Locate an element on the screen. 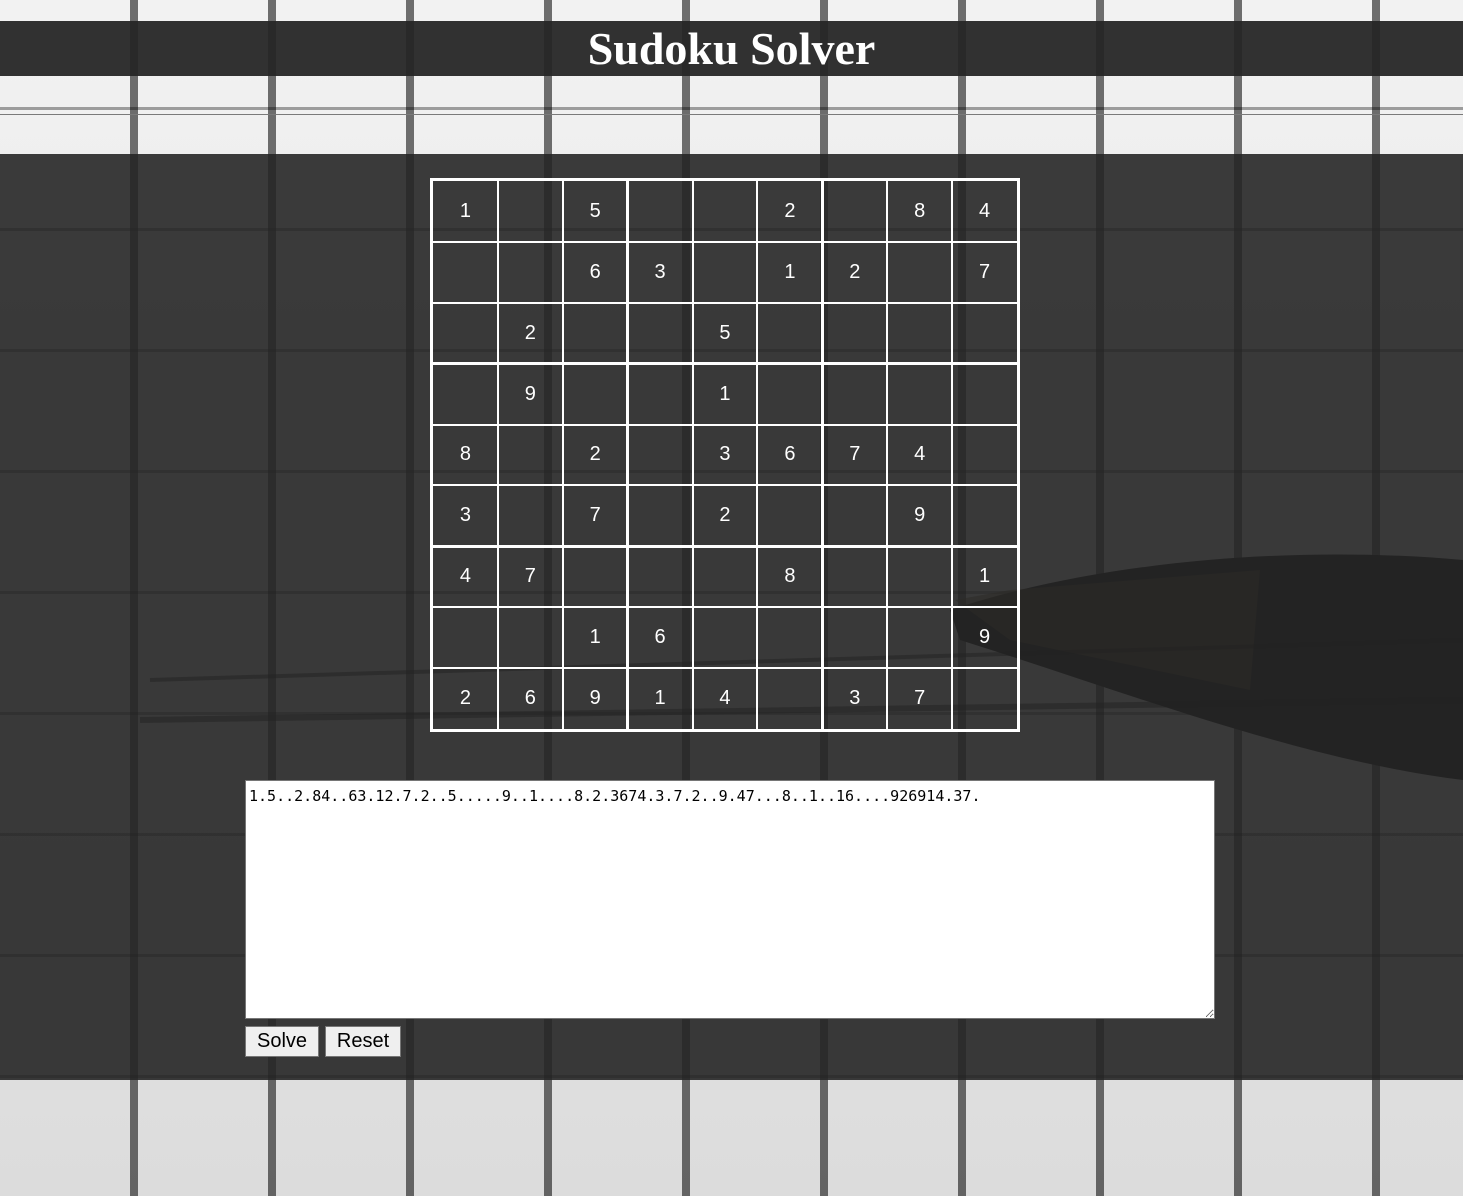 This screenshot has width=1463, height=1196. page-title: Sudoku Solver is located at coordinates (731, 48).